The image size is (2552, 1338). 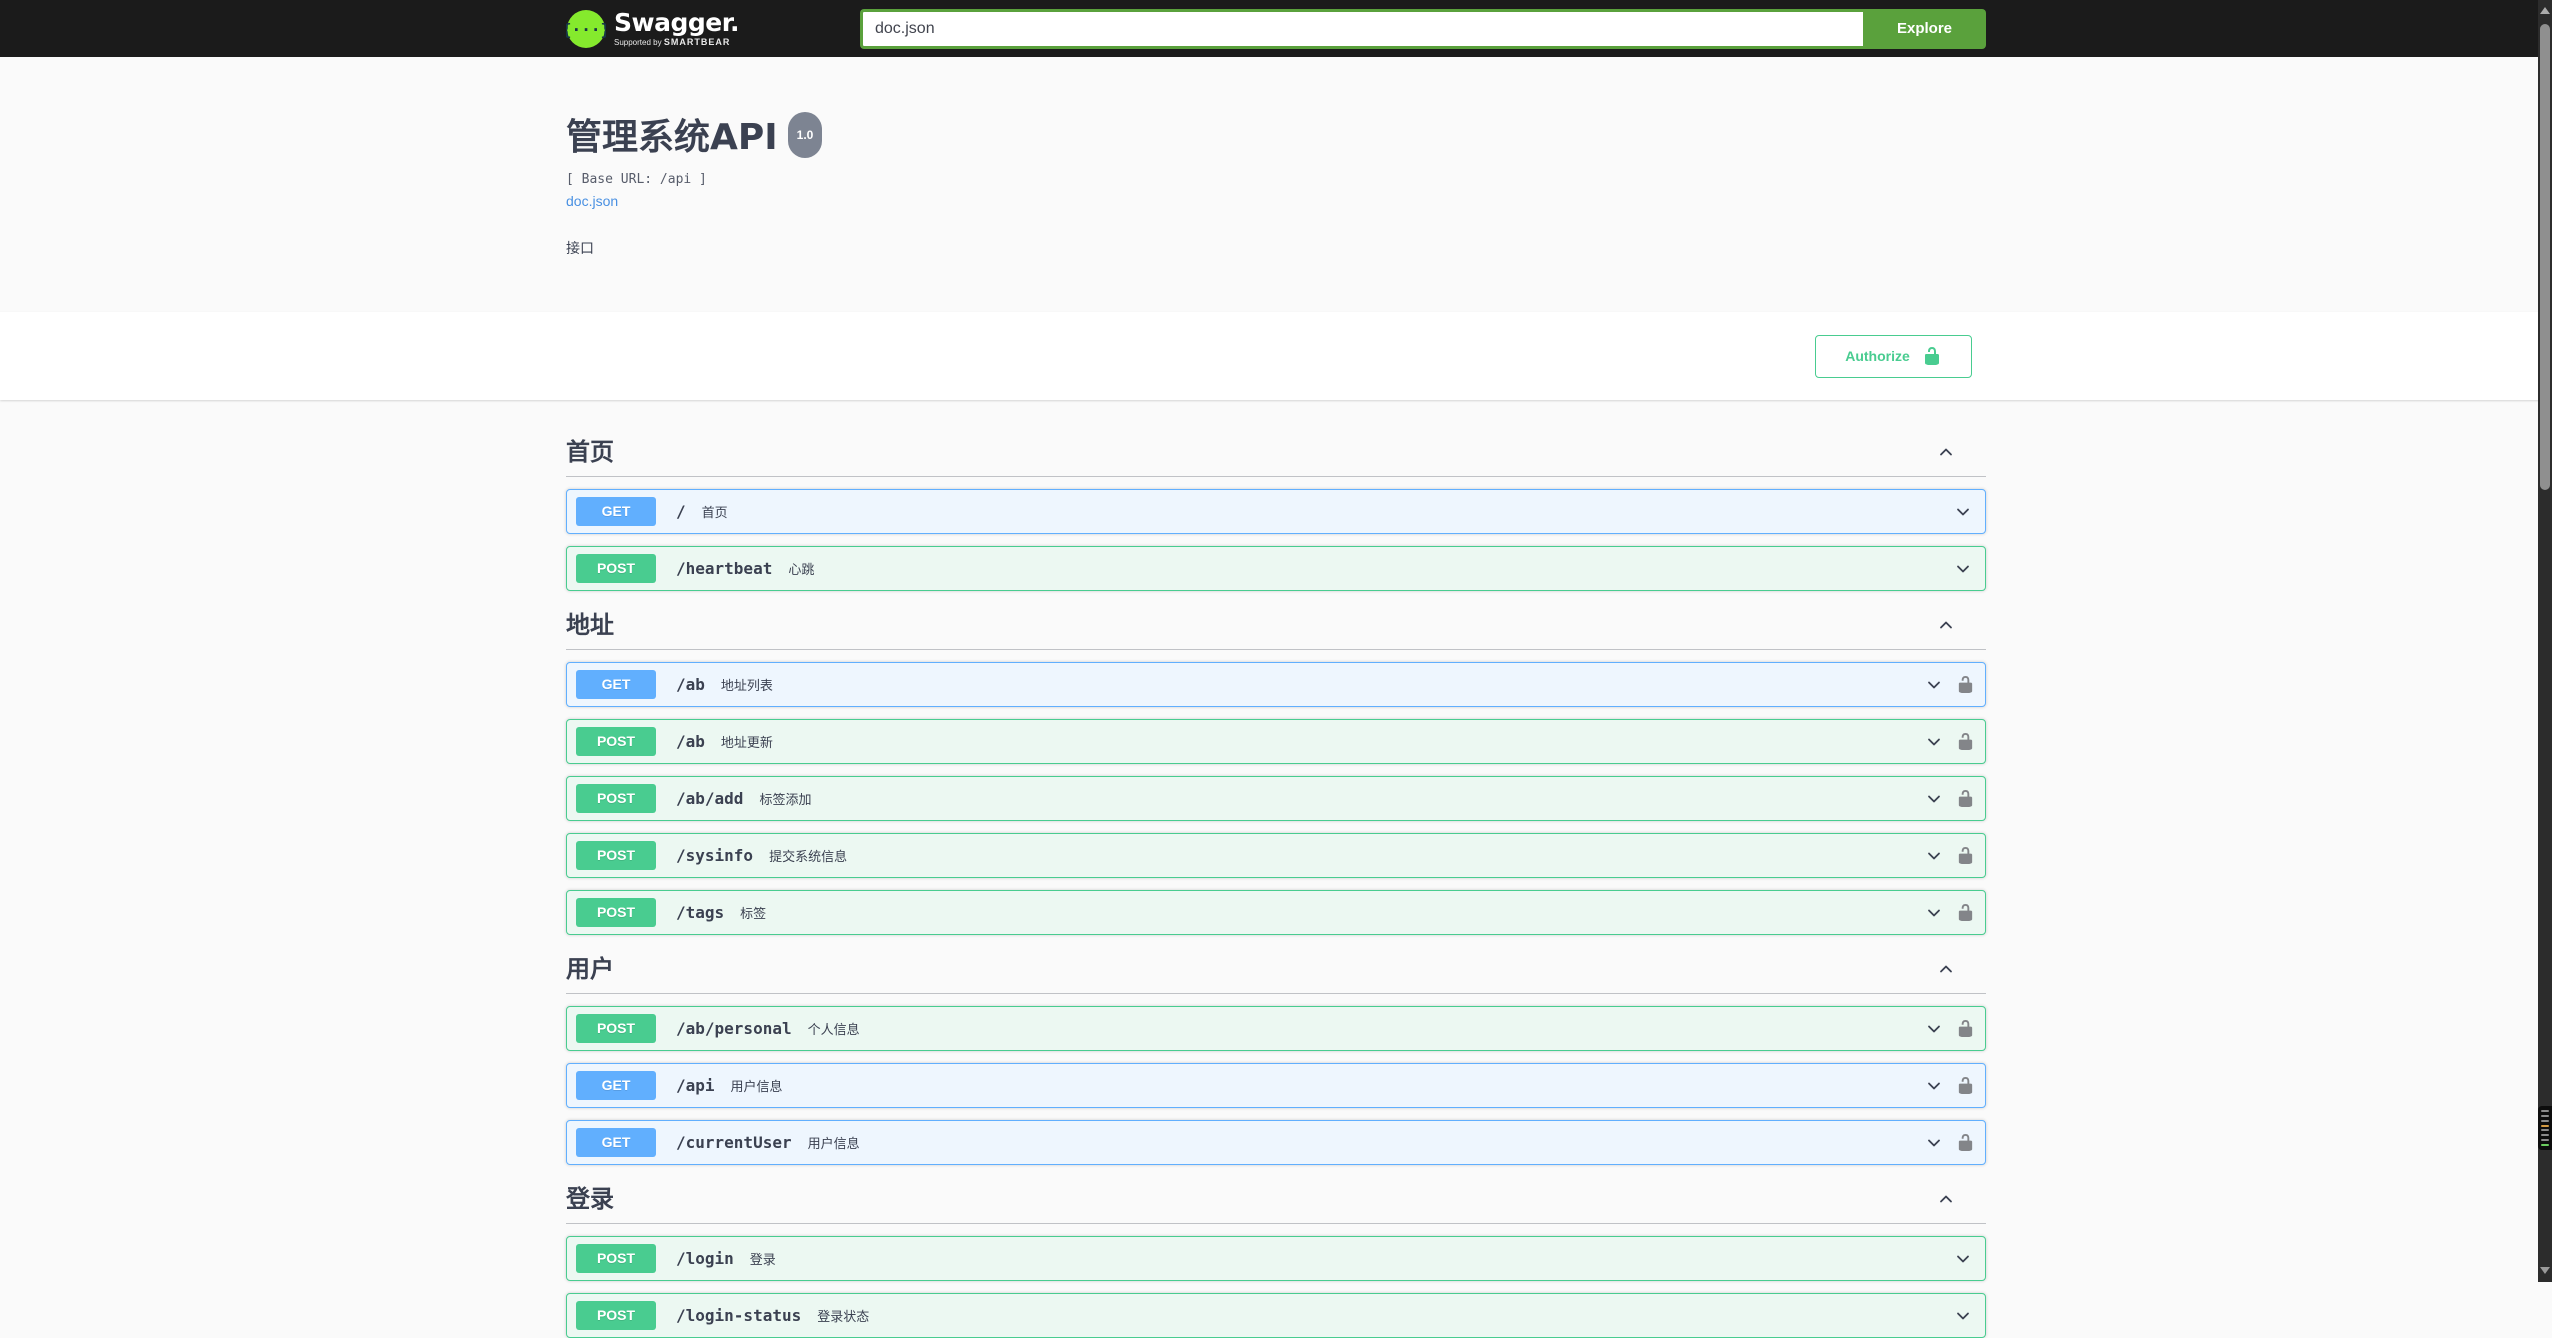 I want to click on scrollbar-up-arrow-icon, so click(x=2545, y=10).